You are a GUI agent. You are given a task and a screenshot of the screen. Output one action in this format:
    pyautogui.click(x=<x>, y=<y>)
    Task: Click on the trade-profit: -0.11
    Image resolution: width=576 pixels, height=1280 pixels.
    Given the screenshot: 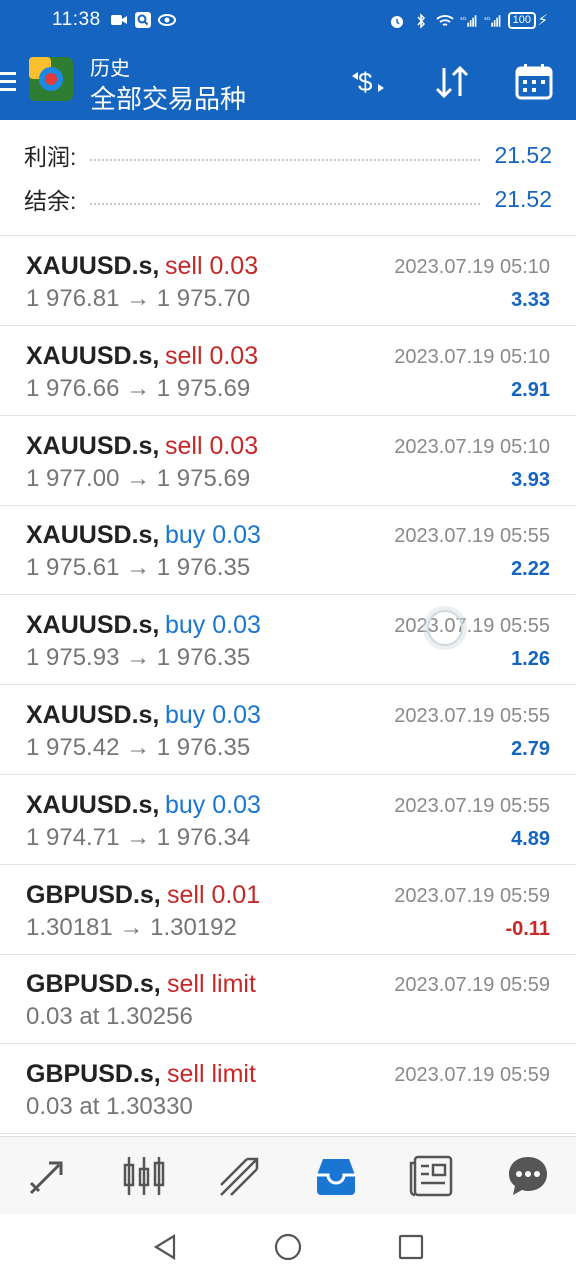 What is the action you would take?
    pyautogui.click(x=527, y=928)
    